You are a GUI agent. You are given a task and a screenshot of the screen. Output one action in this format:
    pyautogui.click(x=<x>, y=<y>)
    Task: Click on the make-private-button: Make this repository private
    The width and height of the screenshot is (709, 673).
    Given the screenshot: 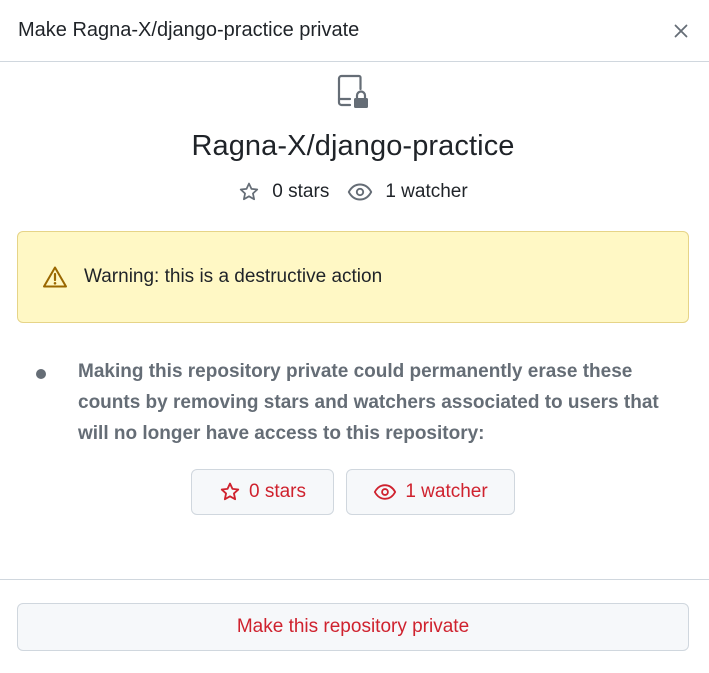 What is the action you would take?
    pyautogui.click(x=353, y=627)
    